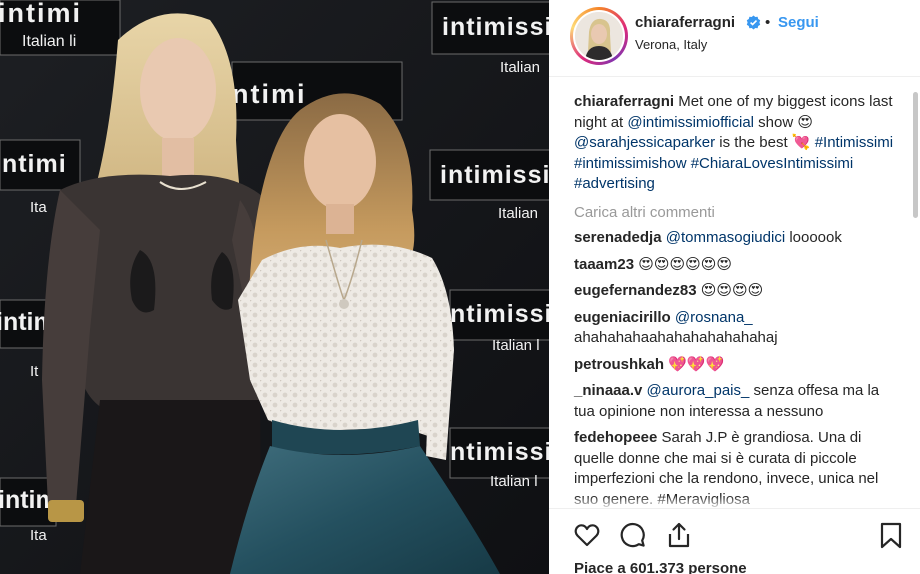 The height and width of the screenshot is (574, 920). I want to click on caption-mention: @sarahjessicaparker, so click(644, 142).